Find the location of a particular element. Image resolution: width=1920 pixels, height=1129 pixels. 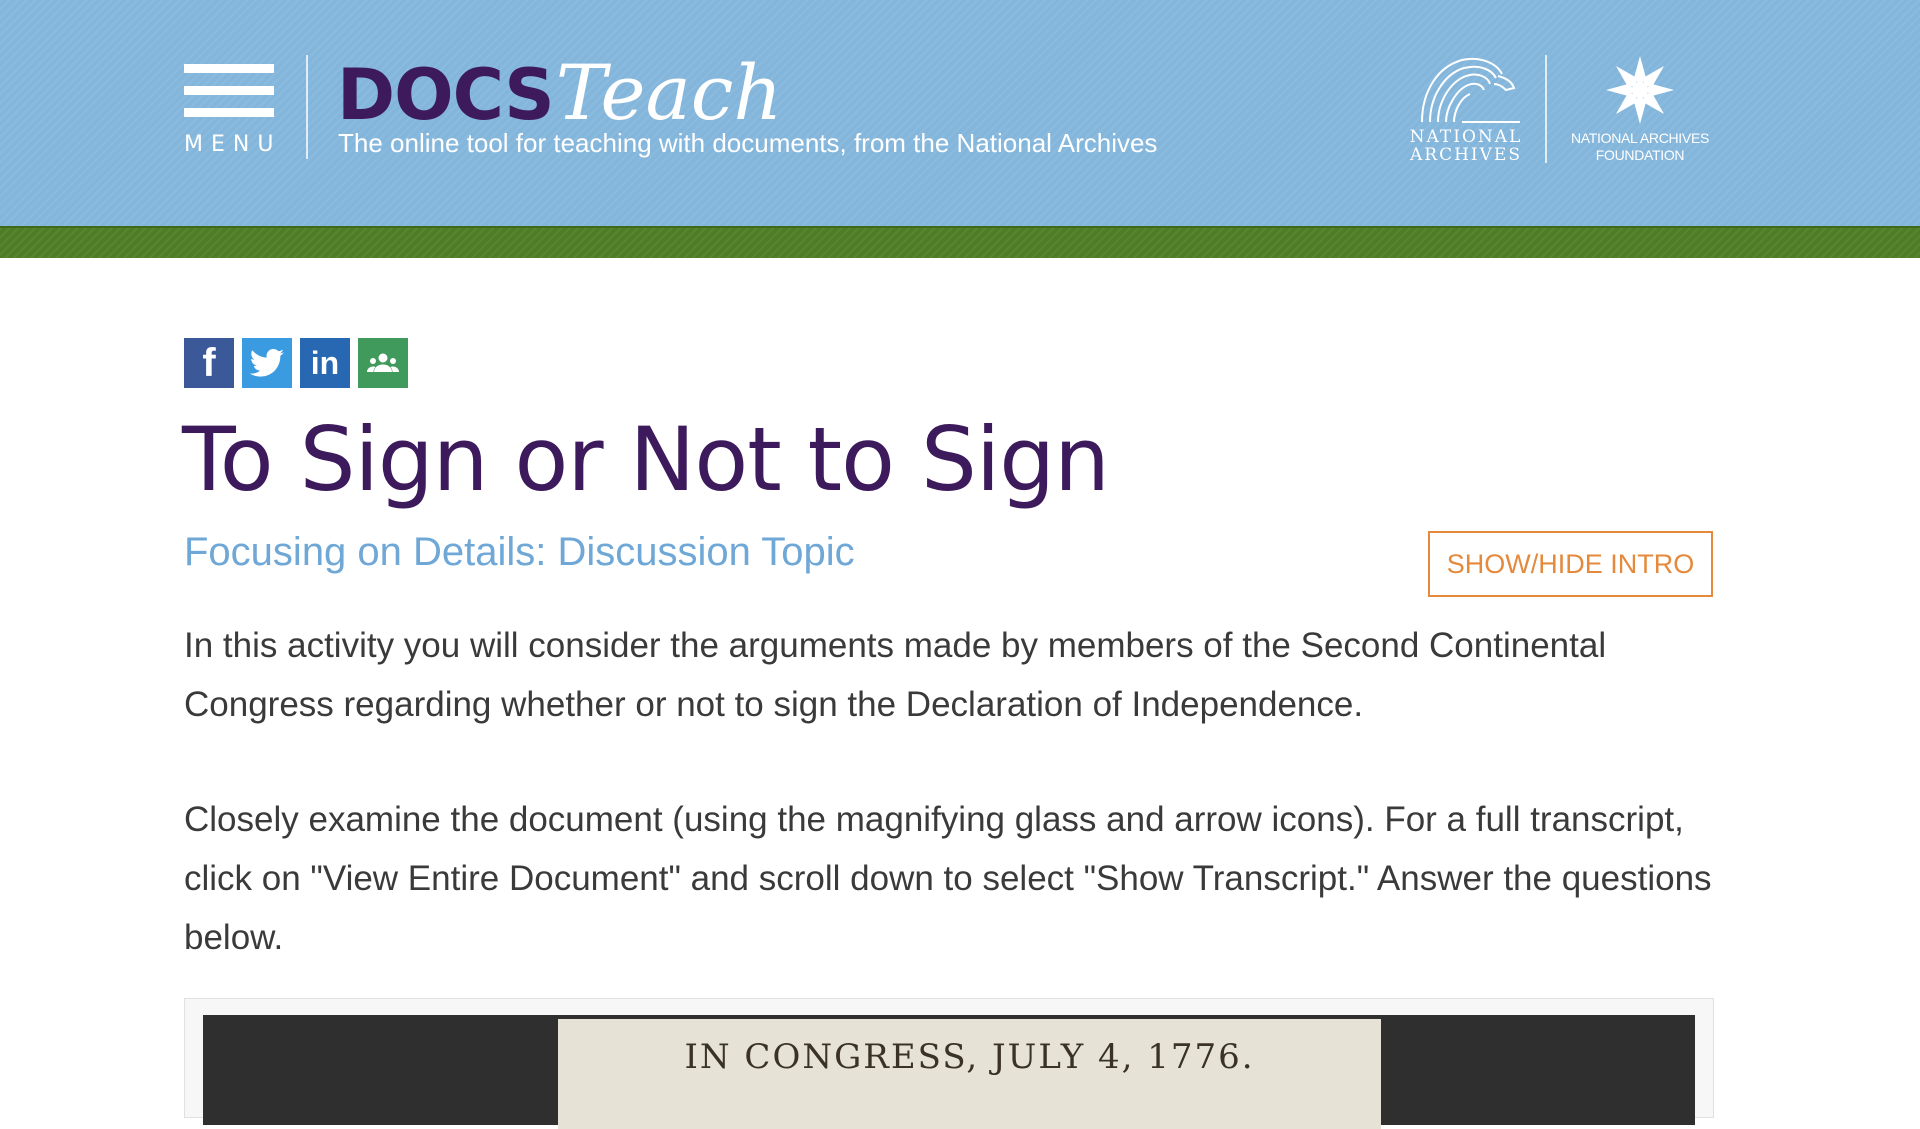

national-archives-text: NATIONAL ARCHIVES is located at coordinates (1466, 146).